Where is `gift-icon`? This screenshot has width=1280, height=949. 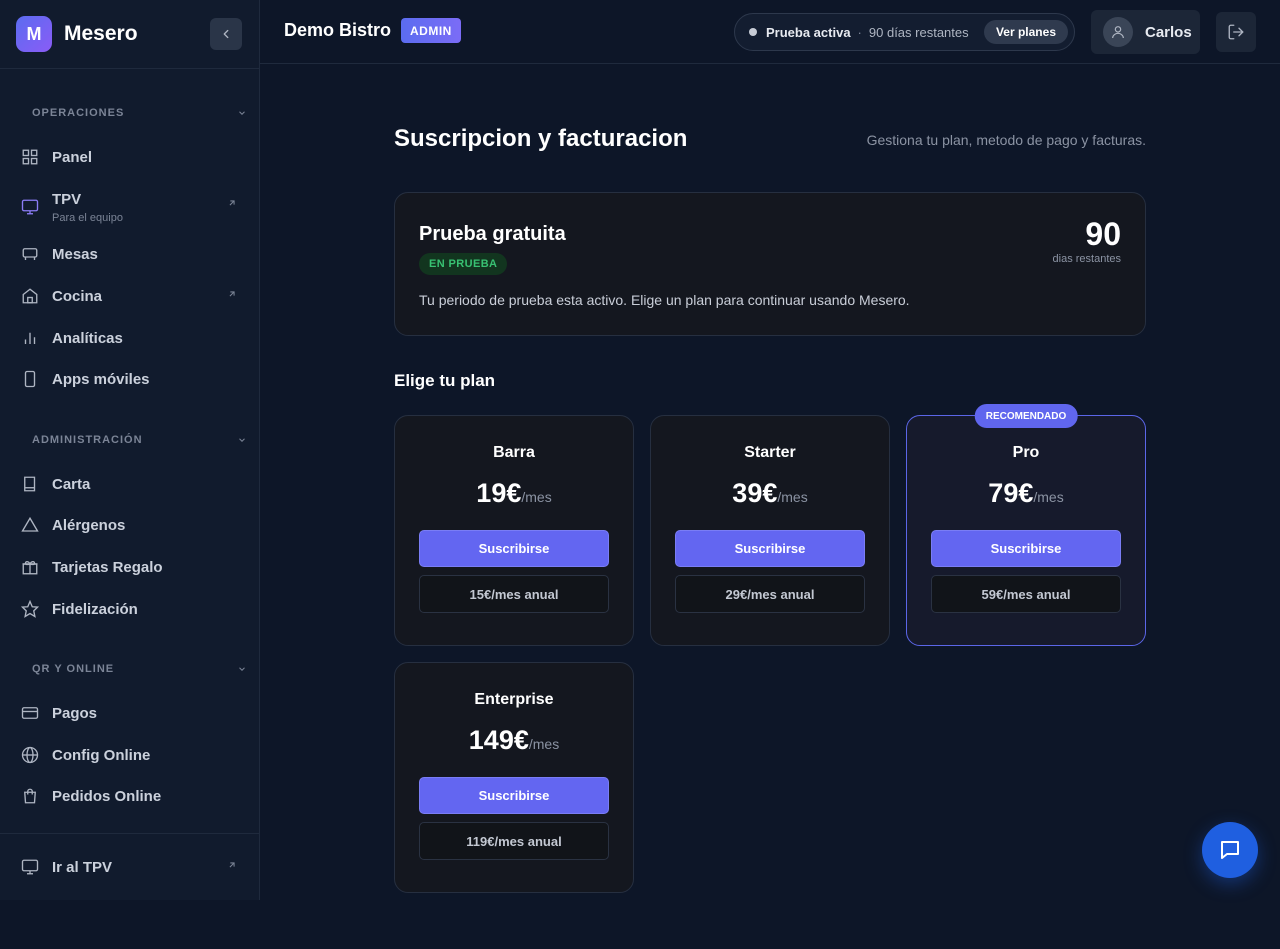
gift-icon is located at coordinates (30, 567).